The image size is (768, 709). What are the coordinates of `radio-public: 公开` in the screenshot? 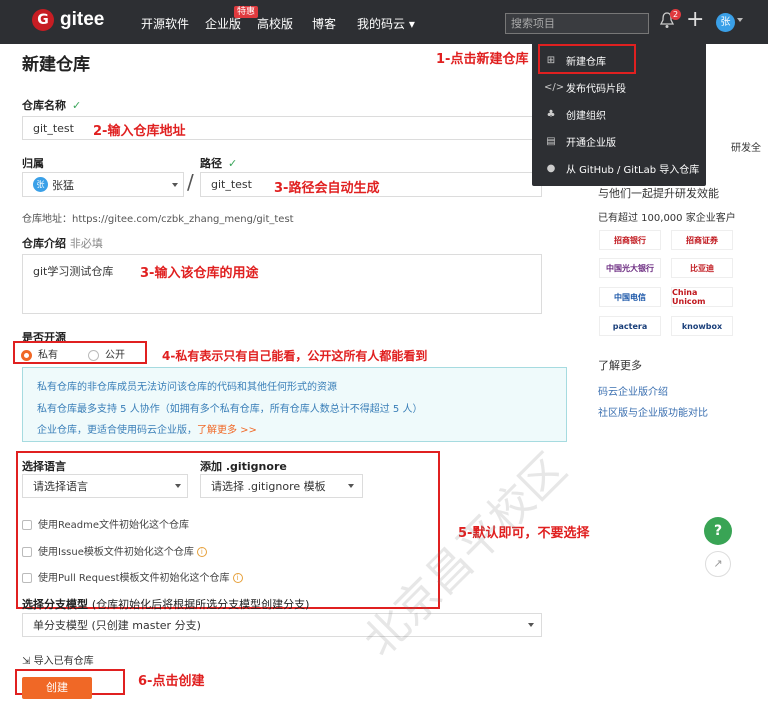 It's located at (106, 353).